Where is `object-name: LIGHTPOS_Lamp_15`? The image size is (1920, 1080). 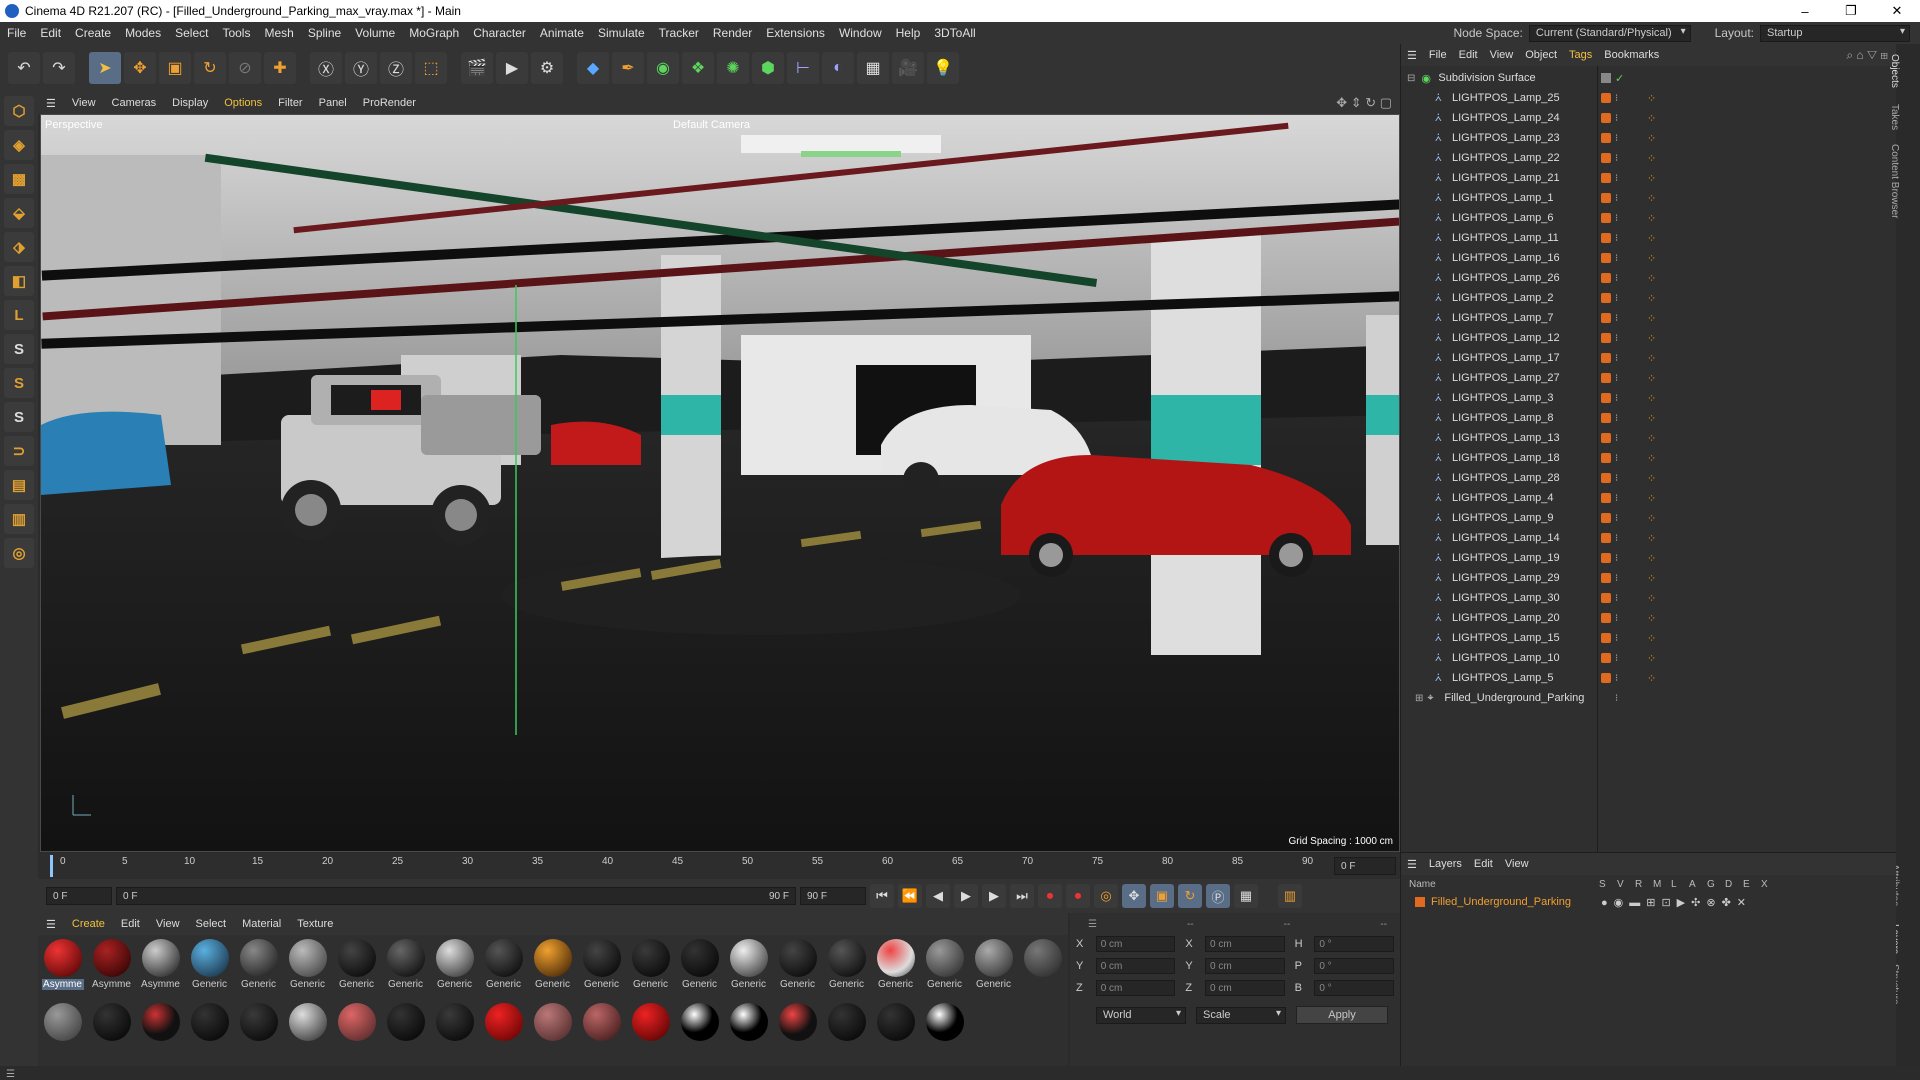
object-name: LIGHTPOS_Lamp_15 is located at coordinates (1506, 638).